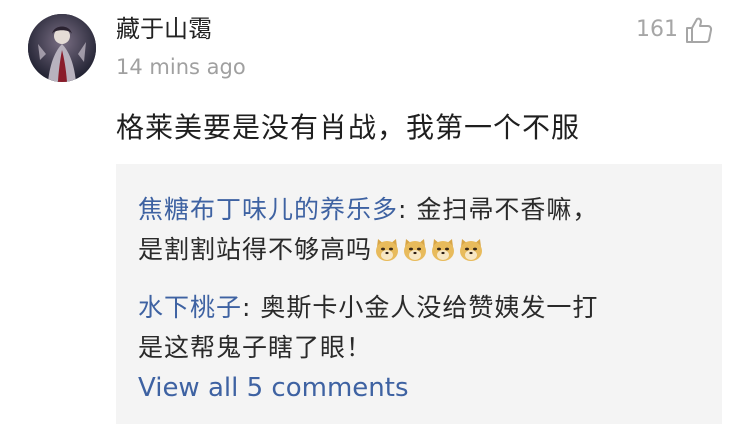  What do you see at coordinates (190, 307) in the screenshot?
I see `reply-author: 水下桃子` at bounding box center [190, 307].